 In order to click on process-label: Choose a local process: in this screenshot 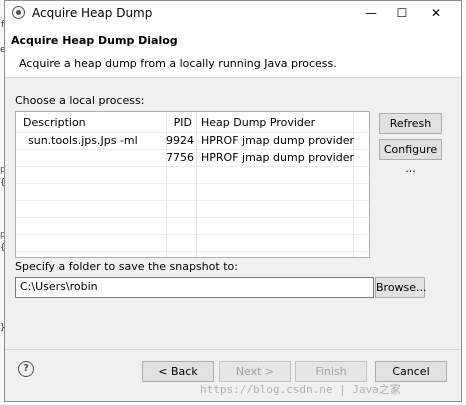, I will do `click(80, 100)`.